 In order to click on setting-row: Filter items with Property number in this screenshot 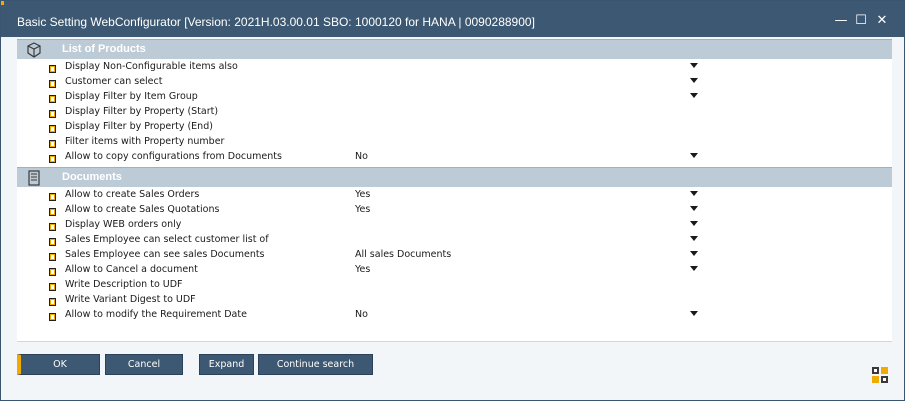, I will do `click(454, 142)`.